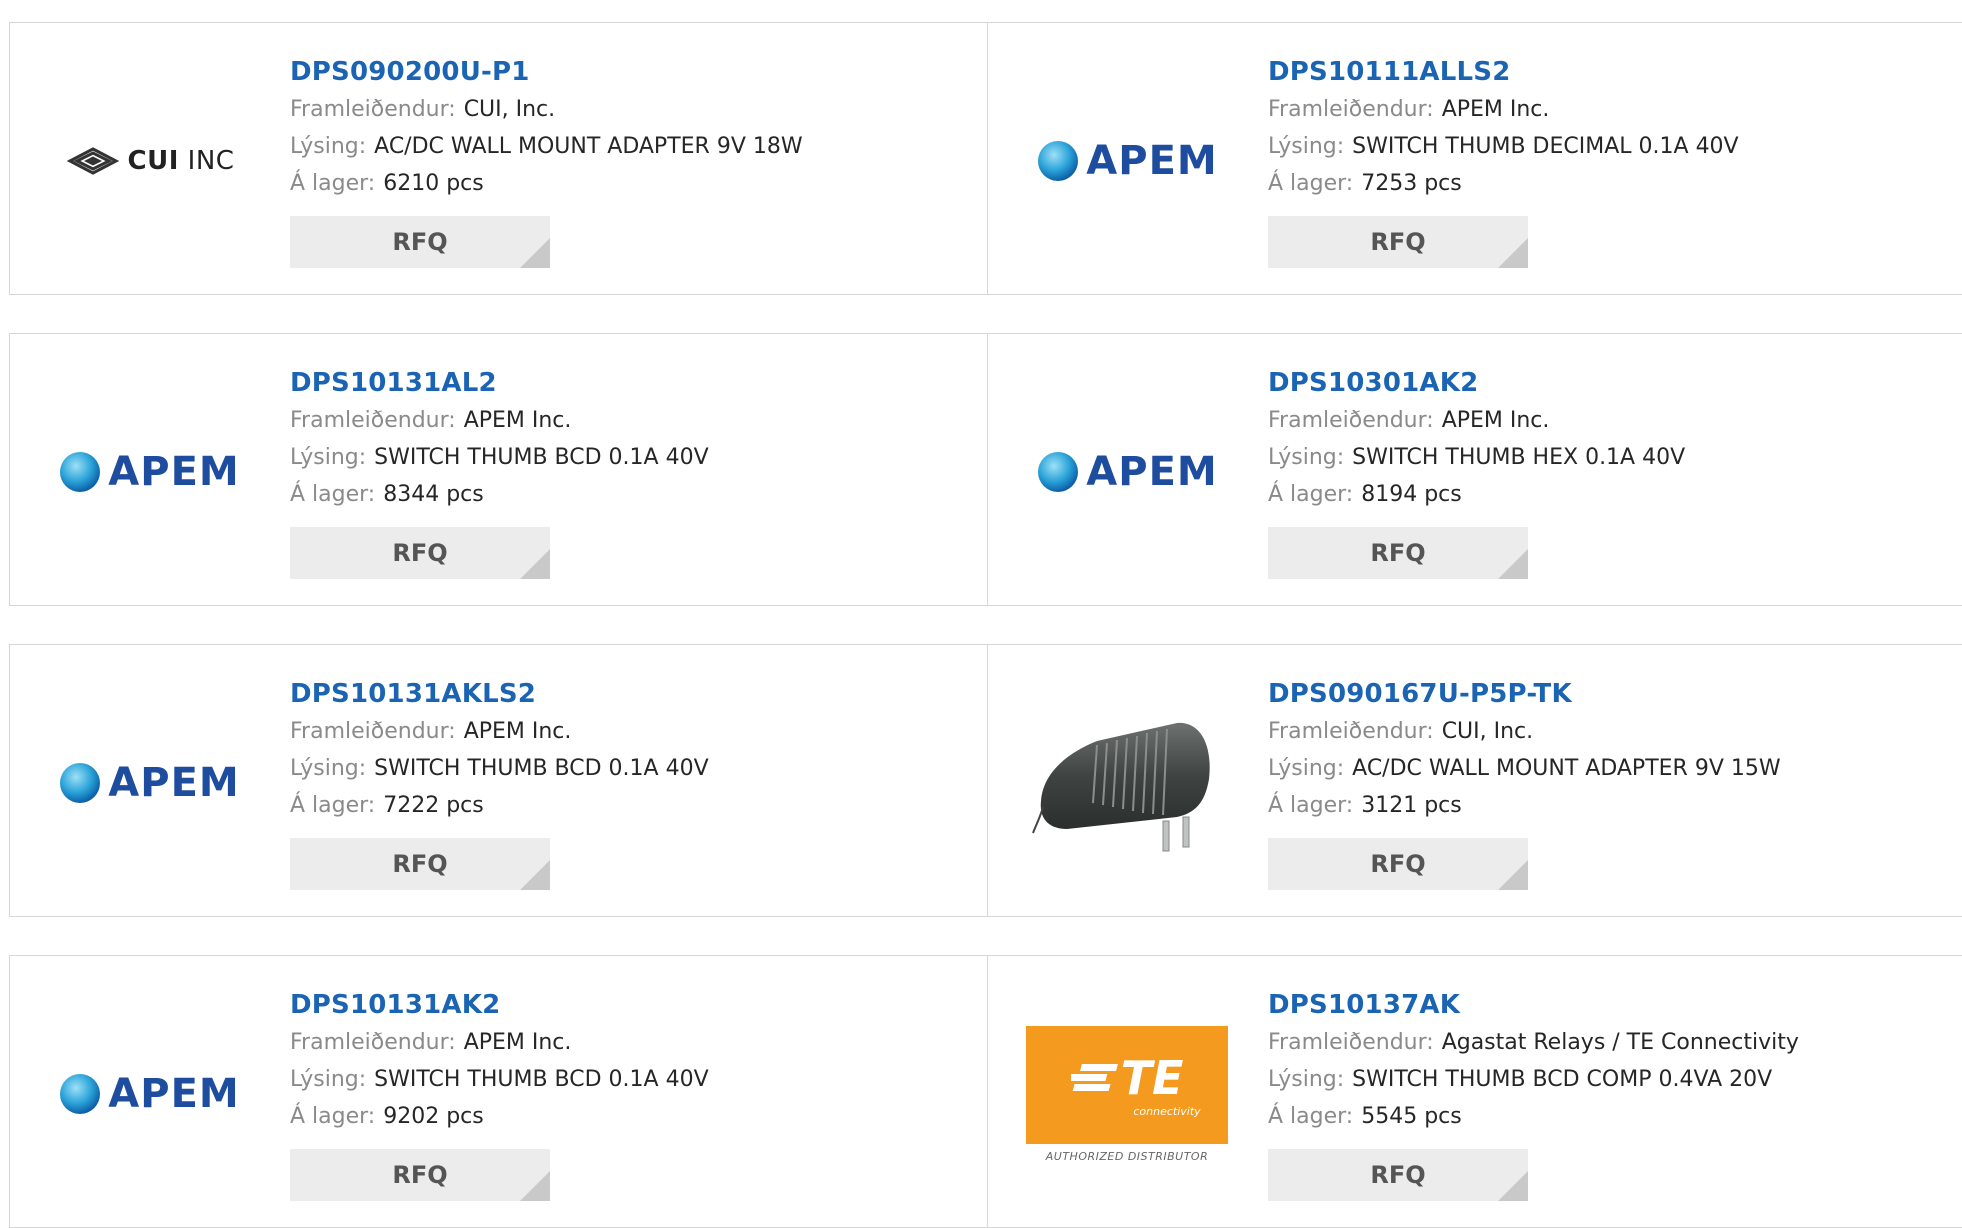 Image resolution: width=1962 pixels, height=1228 pixels. What do you see at coordinates (153, 161) in the screenshot?
I see `cui-logo-text: CUI` at bounding box center [153, 161].